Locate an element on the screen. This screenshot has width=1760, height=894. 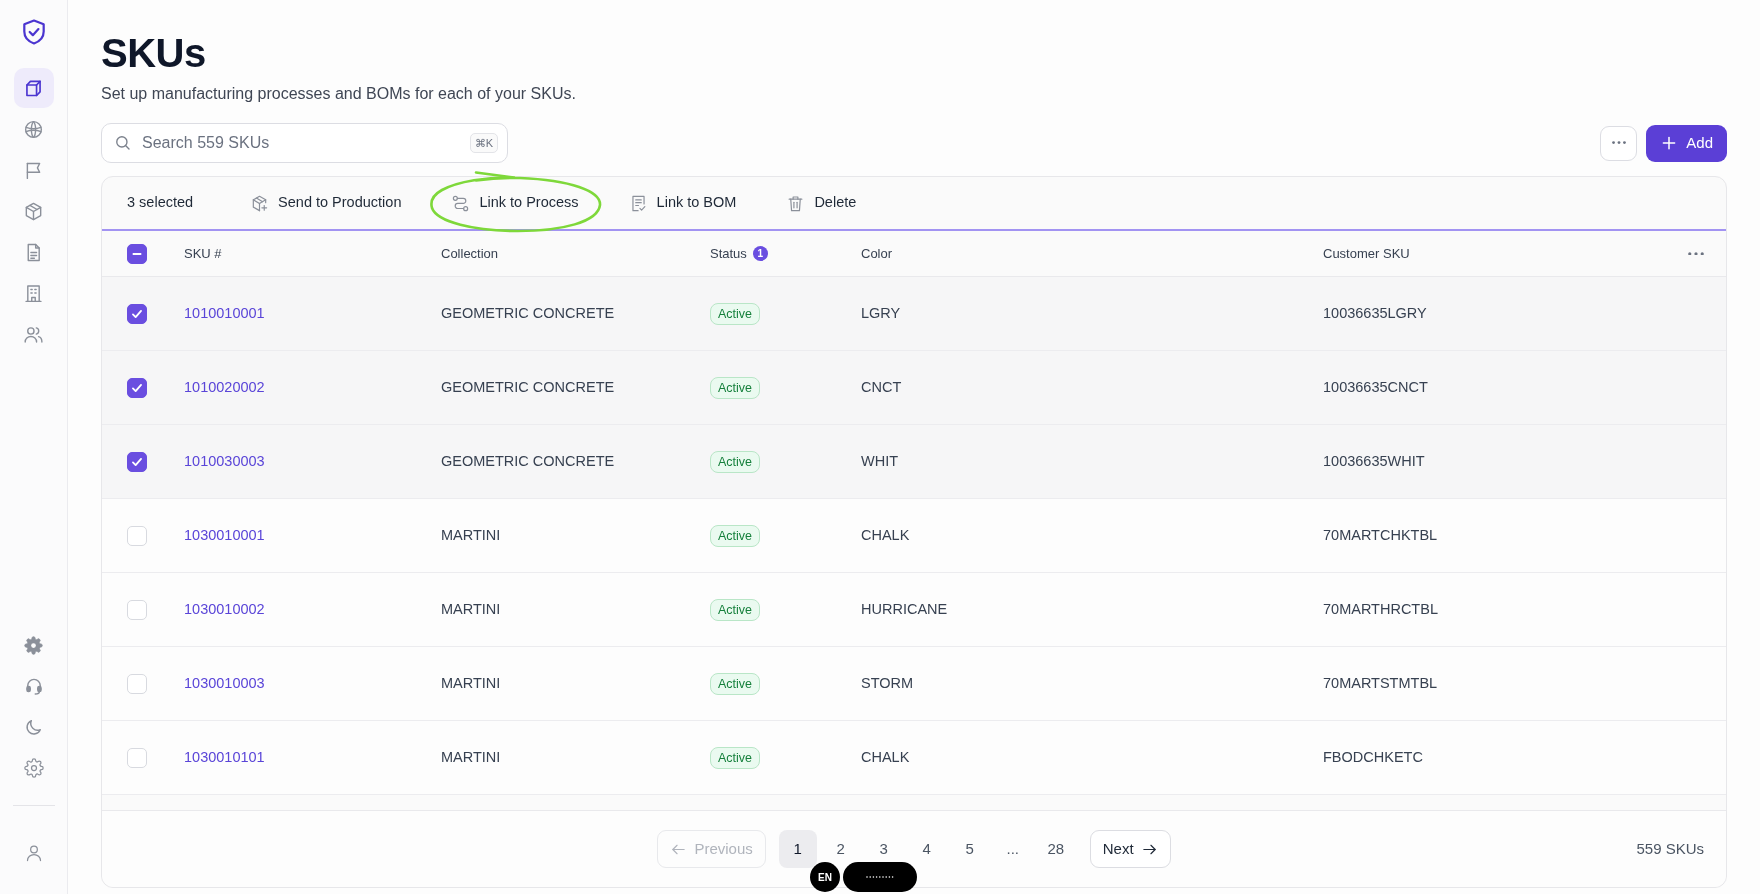
next-button: Next is located at coordinates (1130, 849).